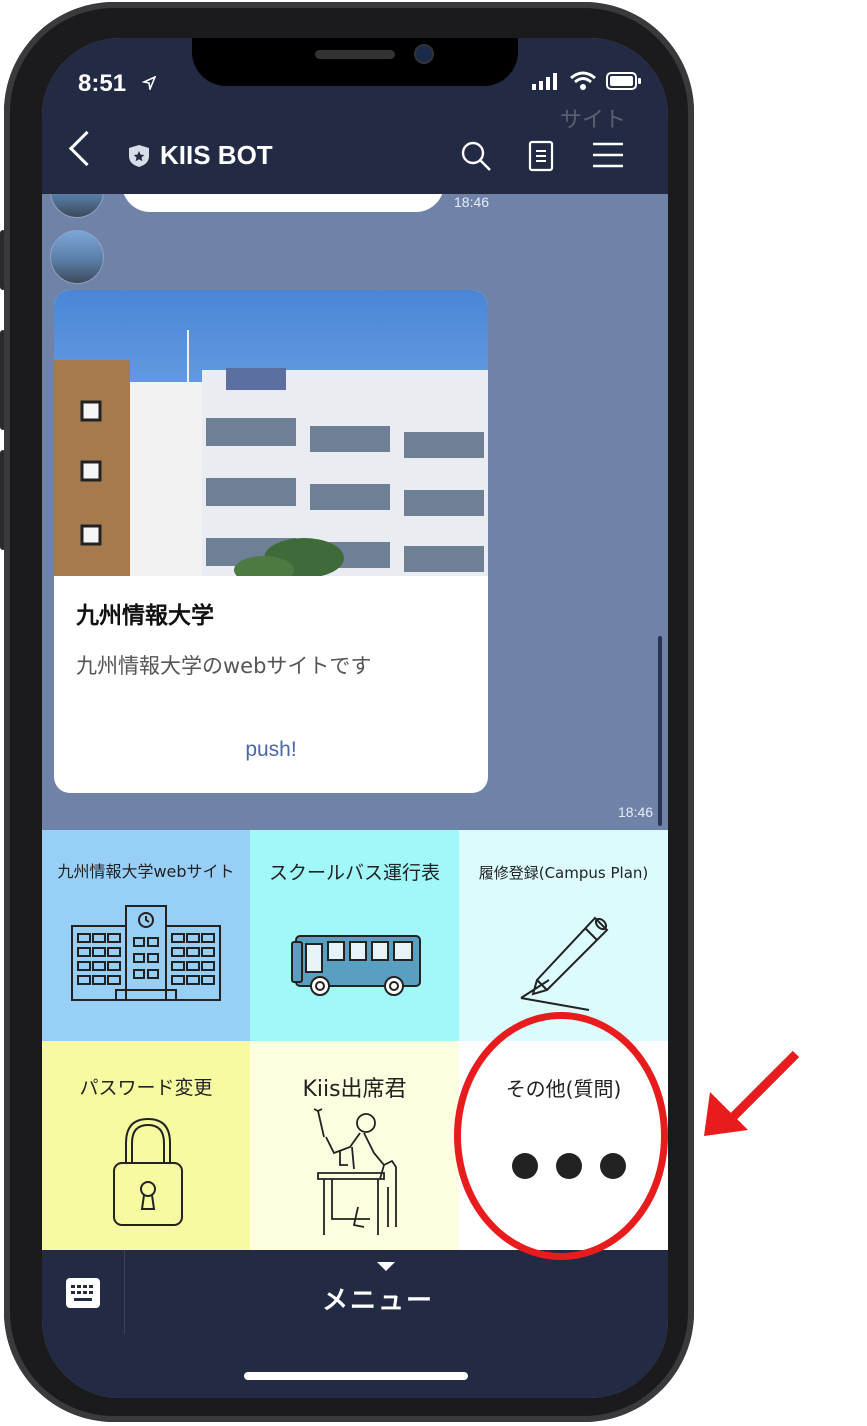 This screenshot has height=1426, width=867. I want to click on message-timestamp: 18:46, so click(472, 202).